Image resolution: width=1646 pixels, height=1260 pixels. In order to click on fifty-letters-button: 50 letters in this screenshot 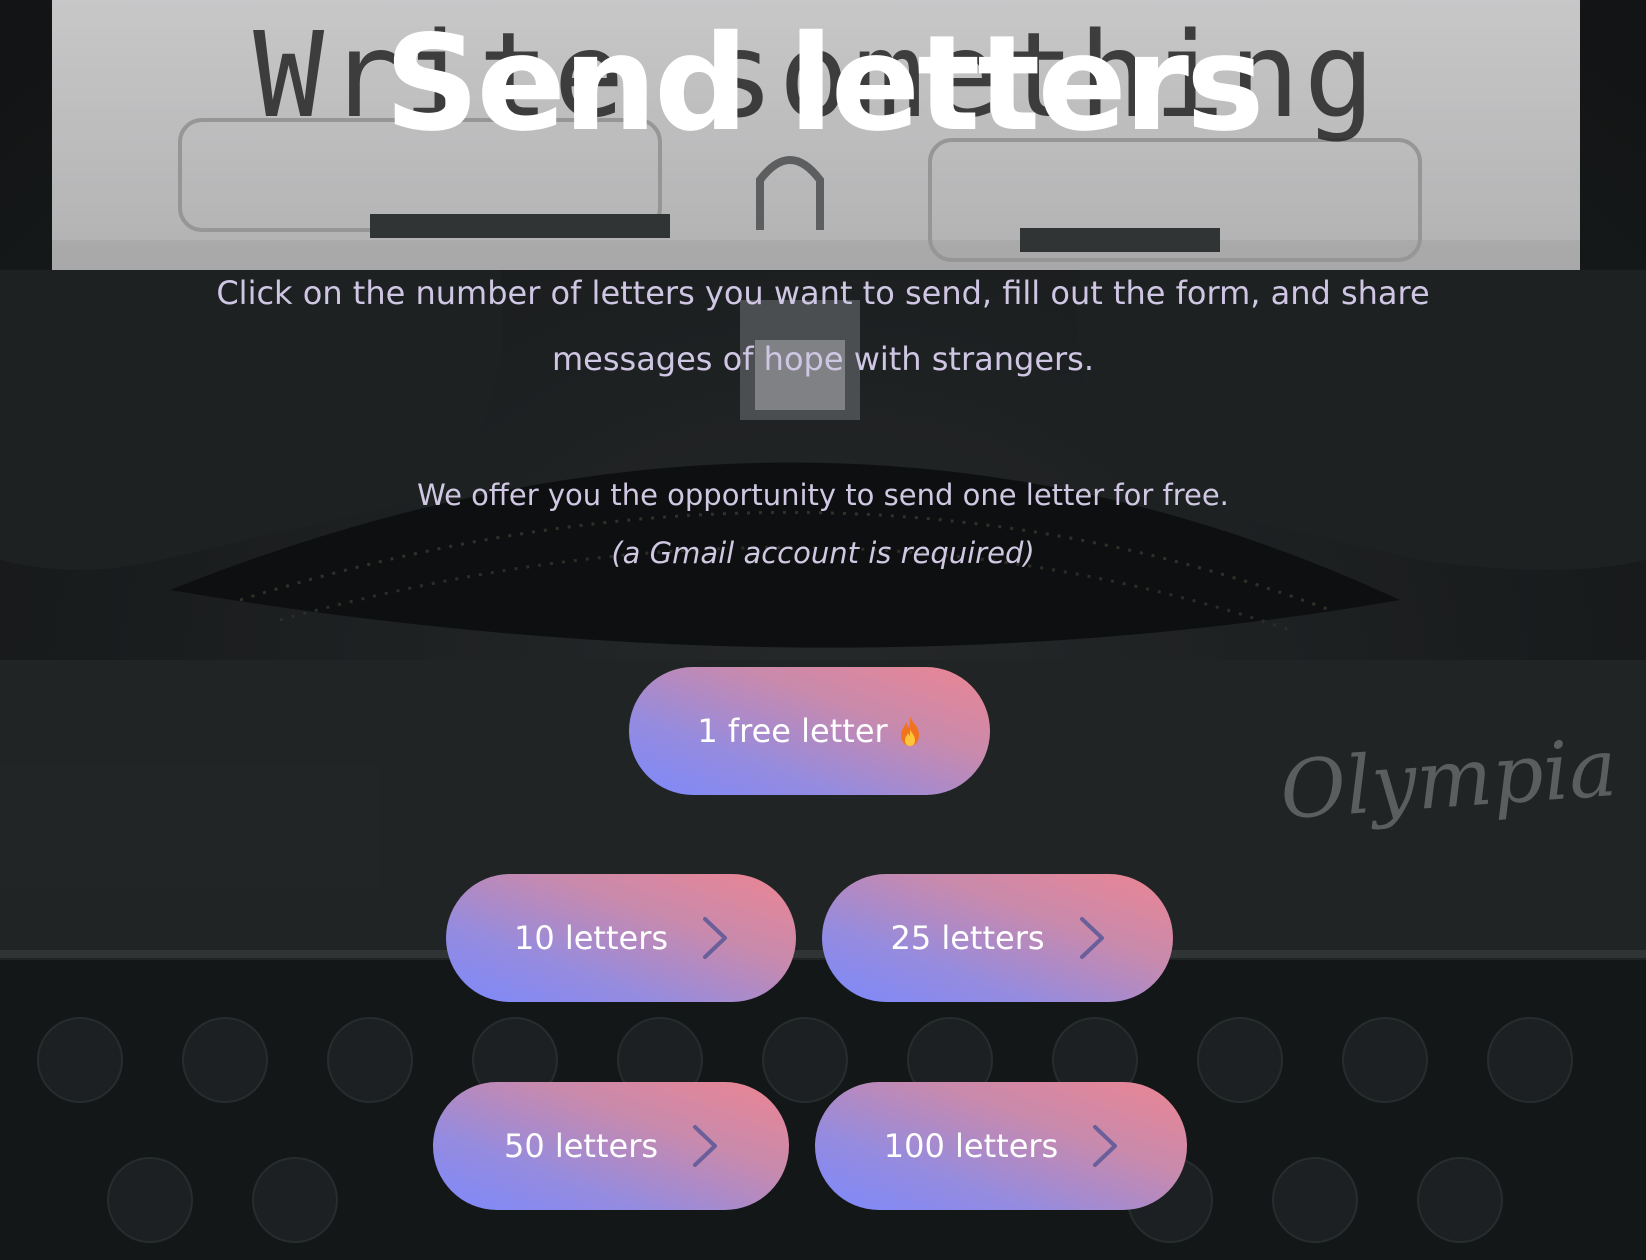, I will do `click(611, 1146)`.